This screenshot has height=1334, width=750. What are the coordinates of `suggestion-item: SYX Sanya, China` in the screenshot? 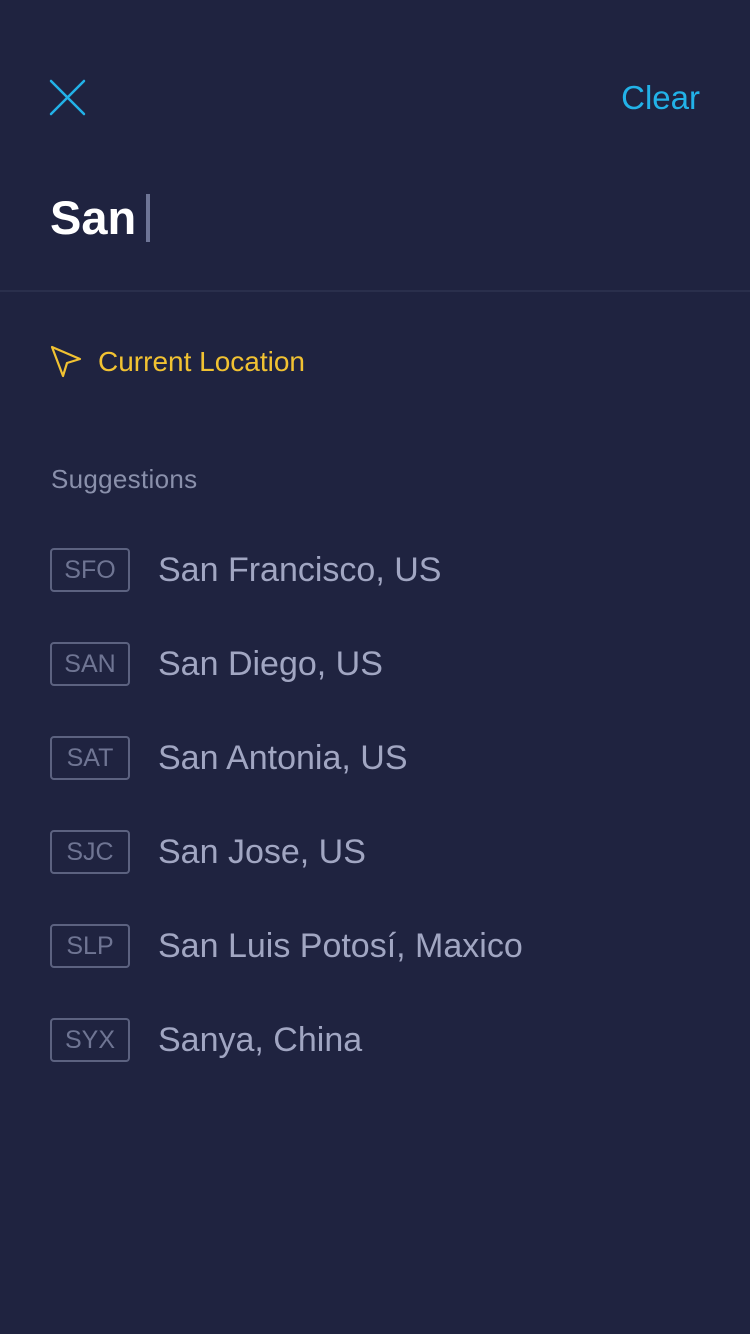 It's located at (375, 1040).